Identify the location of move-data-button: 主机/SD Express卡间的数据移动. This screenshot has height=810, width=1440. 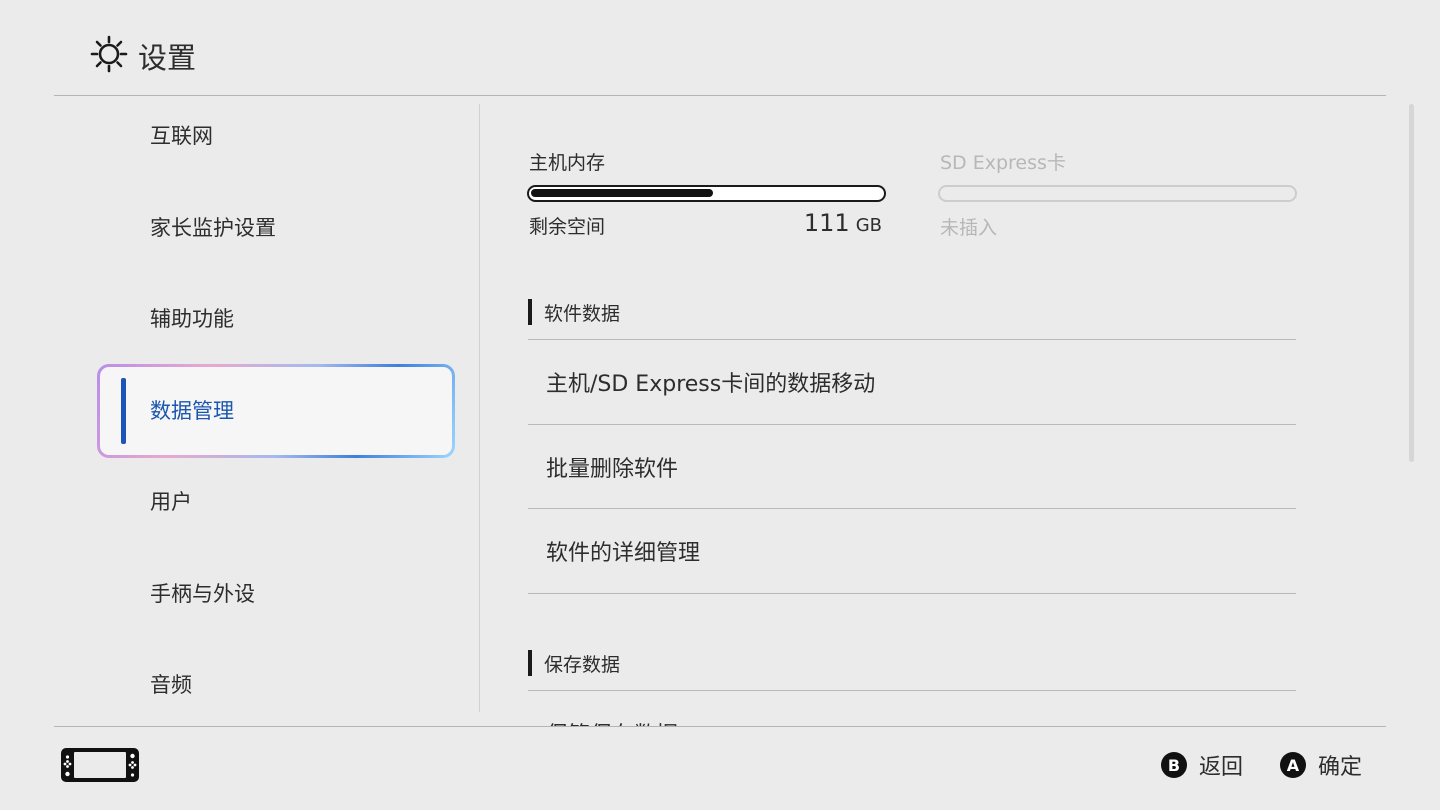
(912, 382).